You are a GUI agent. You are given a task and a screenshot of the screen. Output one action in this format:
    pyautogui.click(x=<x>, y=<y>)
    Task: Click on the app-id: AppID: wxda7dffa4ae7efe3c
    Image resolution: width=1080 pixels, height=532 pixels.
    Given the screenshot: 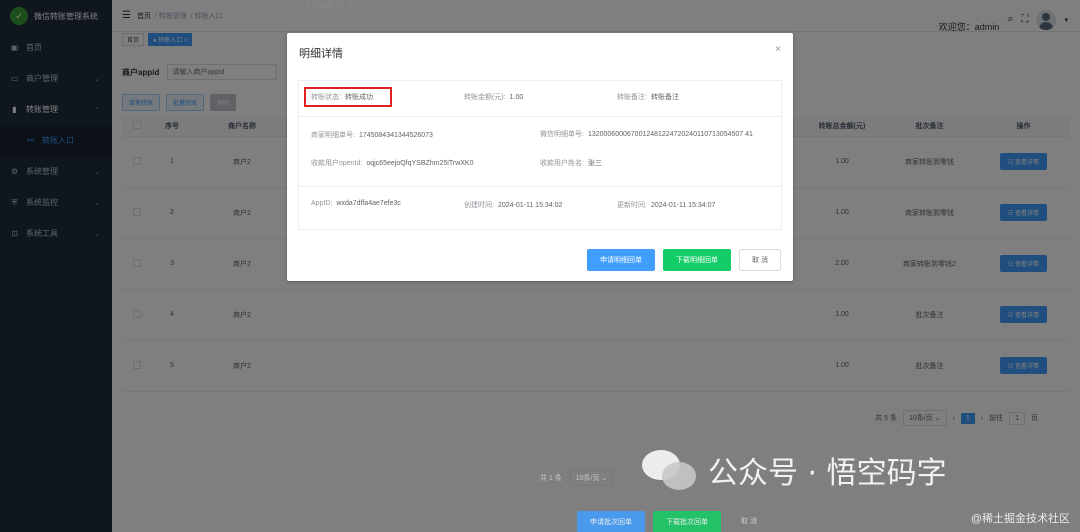 What is the action you would take?
    pyautogui.click(x=356, y=203)
    